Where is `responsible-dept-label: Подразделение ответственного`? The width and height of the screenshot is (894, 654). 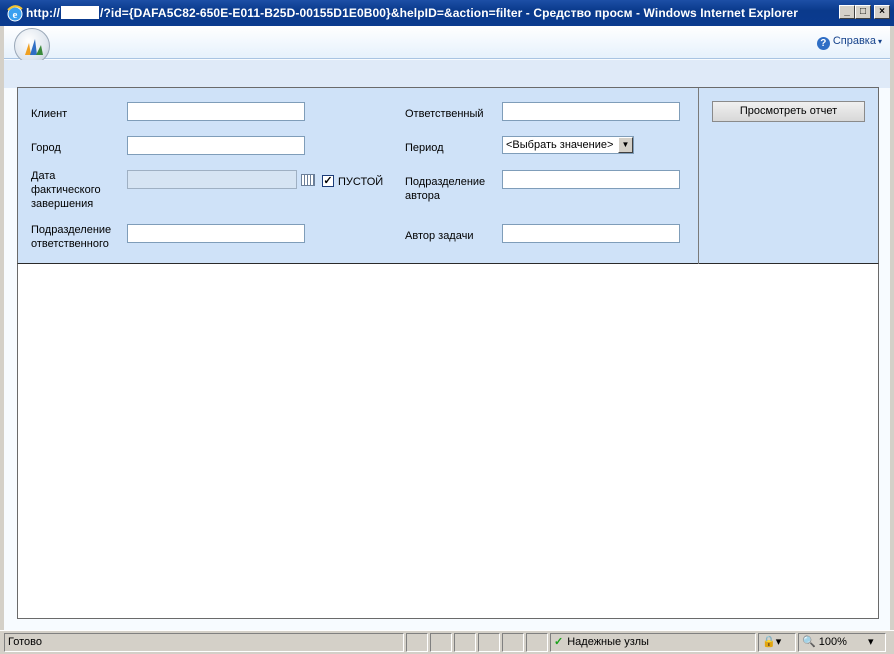 responsible-dept-label: Подразделение ответственного is located at coordinates (71, 237).